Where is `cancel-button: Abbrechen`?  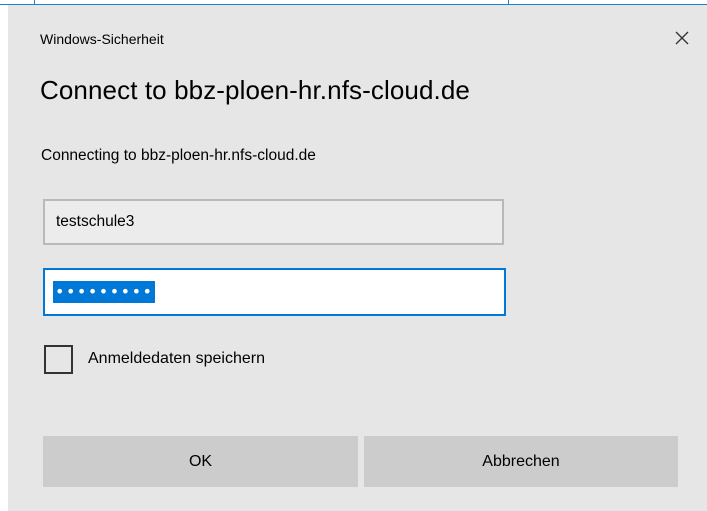
cancel-button: Abbrechen is located at coordinates (521, 461).